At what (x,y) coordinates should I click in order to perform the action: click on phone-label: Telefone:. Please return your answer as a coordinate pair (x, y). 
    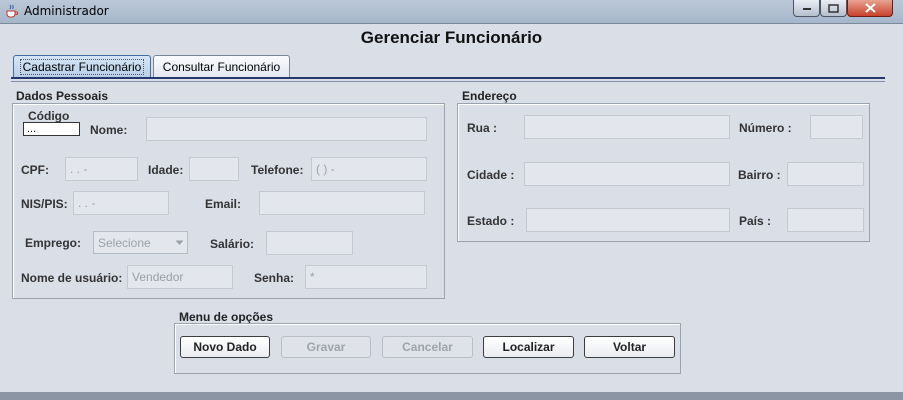
    Looking at the image, I should click on (277, 170).